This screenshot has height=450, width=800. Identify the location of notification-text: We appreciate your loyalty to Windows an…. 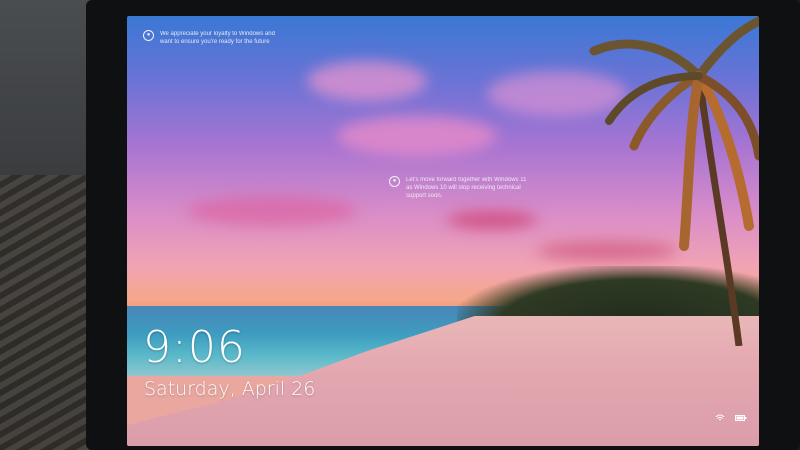
(217, 38).